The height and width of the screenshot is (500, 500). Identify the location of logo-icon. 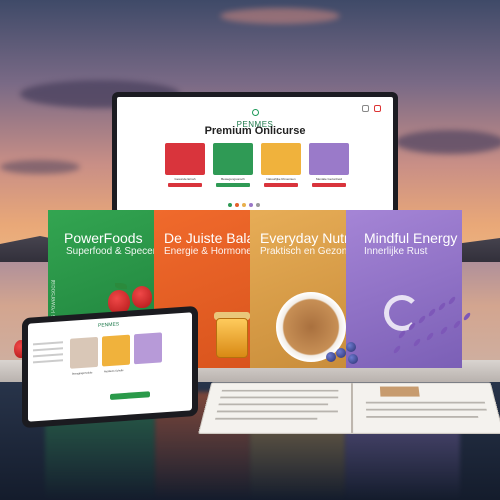
(255, 112).